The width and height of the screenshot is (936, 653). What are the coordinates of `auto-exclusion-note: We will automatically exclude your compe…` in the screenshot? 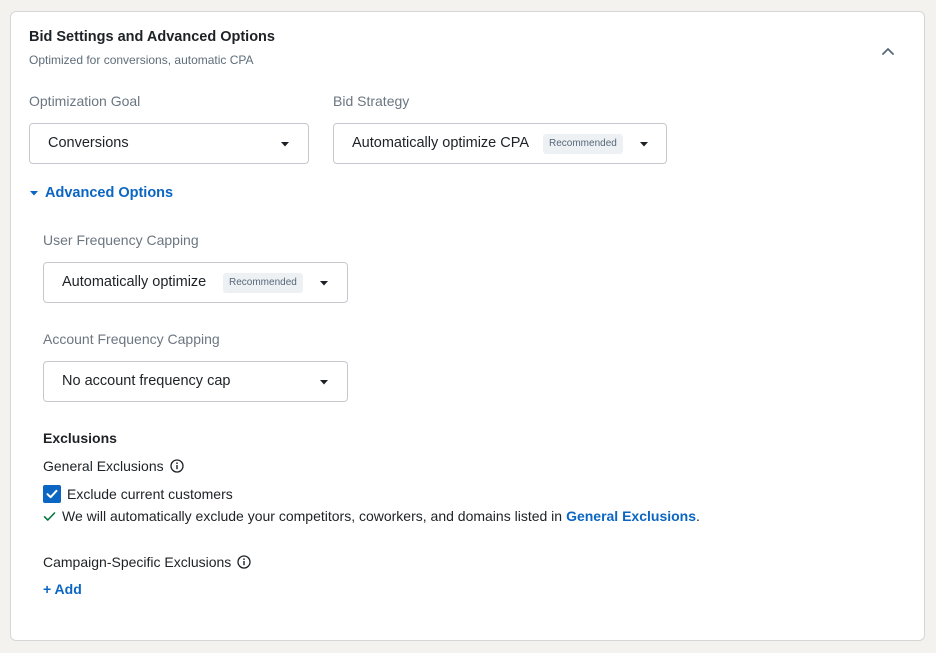 It's located at (371, 516).